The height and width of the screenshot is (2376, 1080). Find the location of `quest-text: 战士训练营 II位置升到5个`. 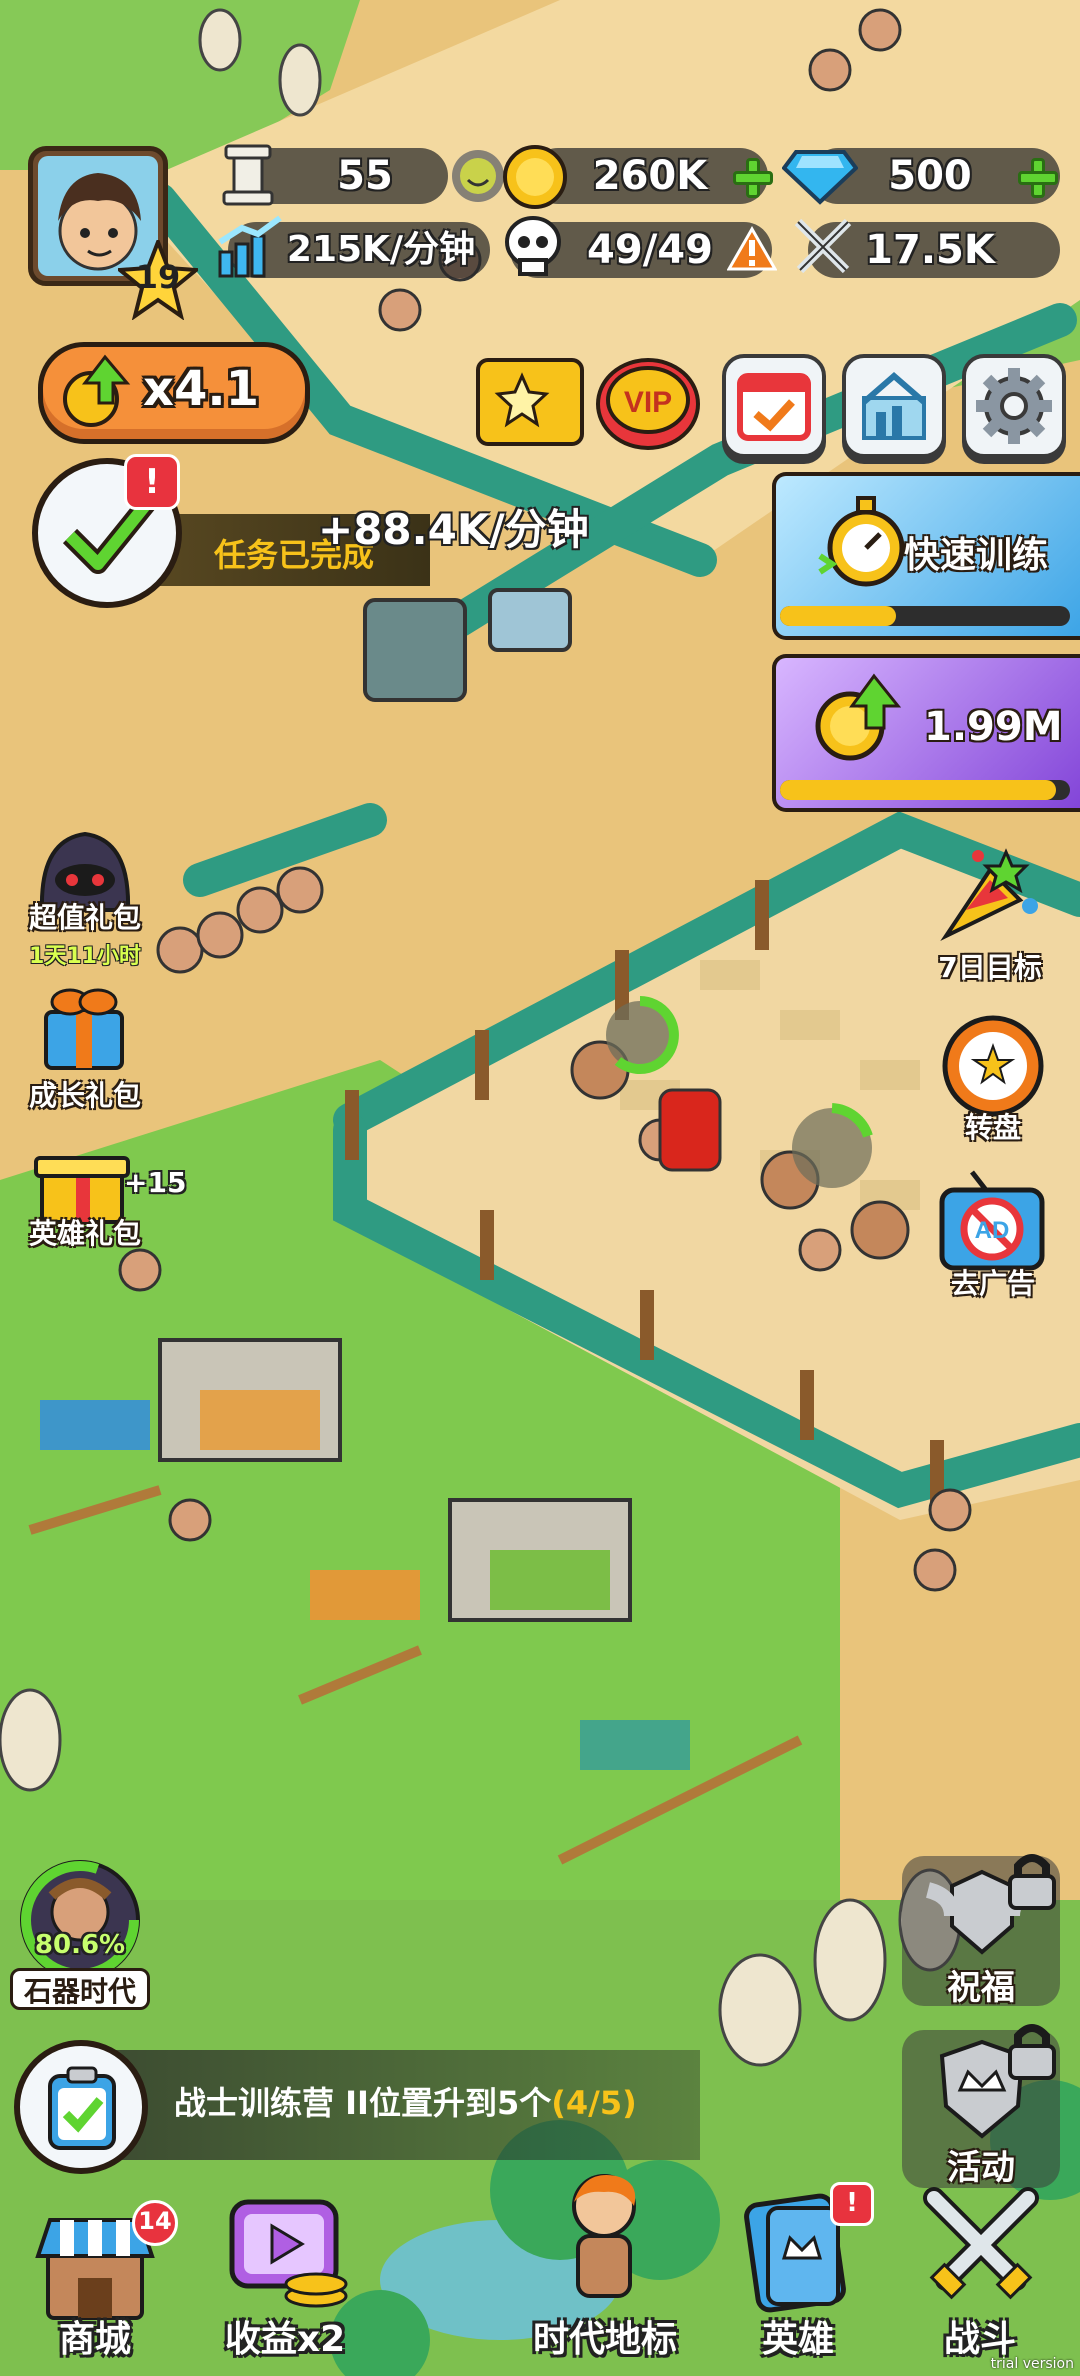

quest-text: 战士训练营 II位置升到5个 is located at coordinates (363, 2103).